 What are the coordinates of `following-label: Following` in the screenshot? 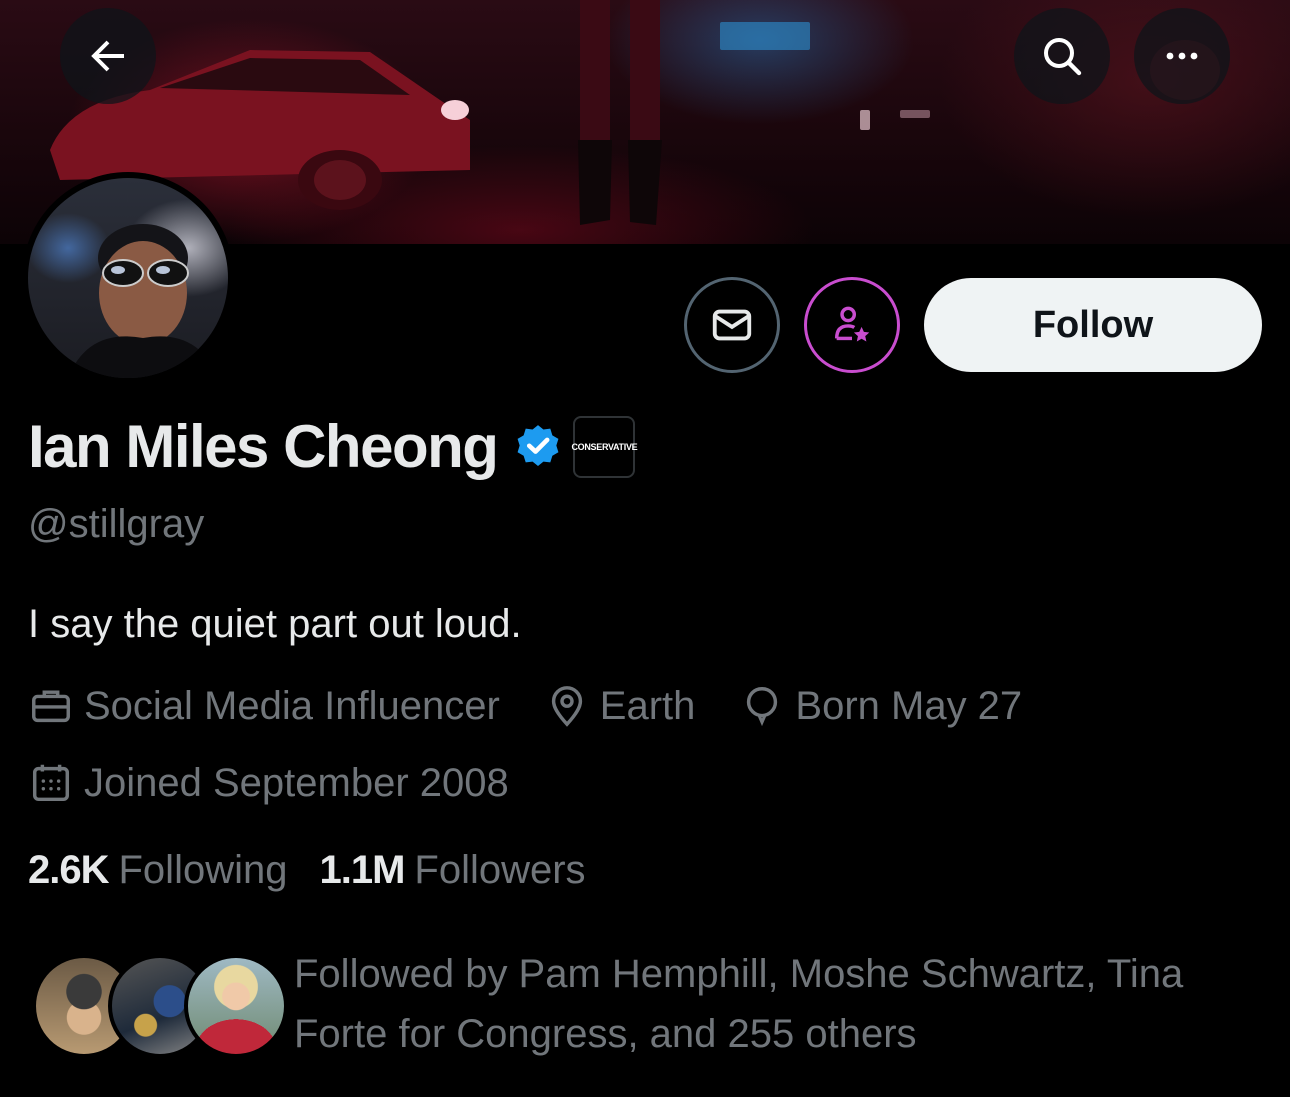 It's located at (203, 870).